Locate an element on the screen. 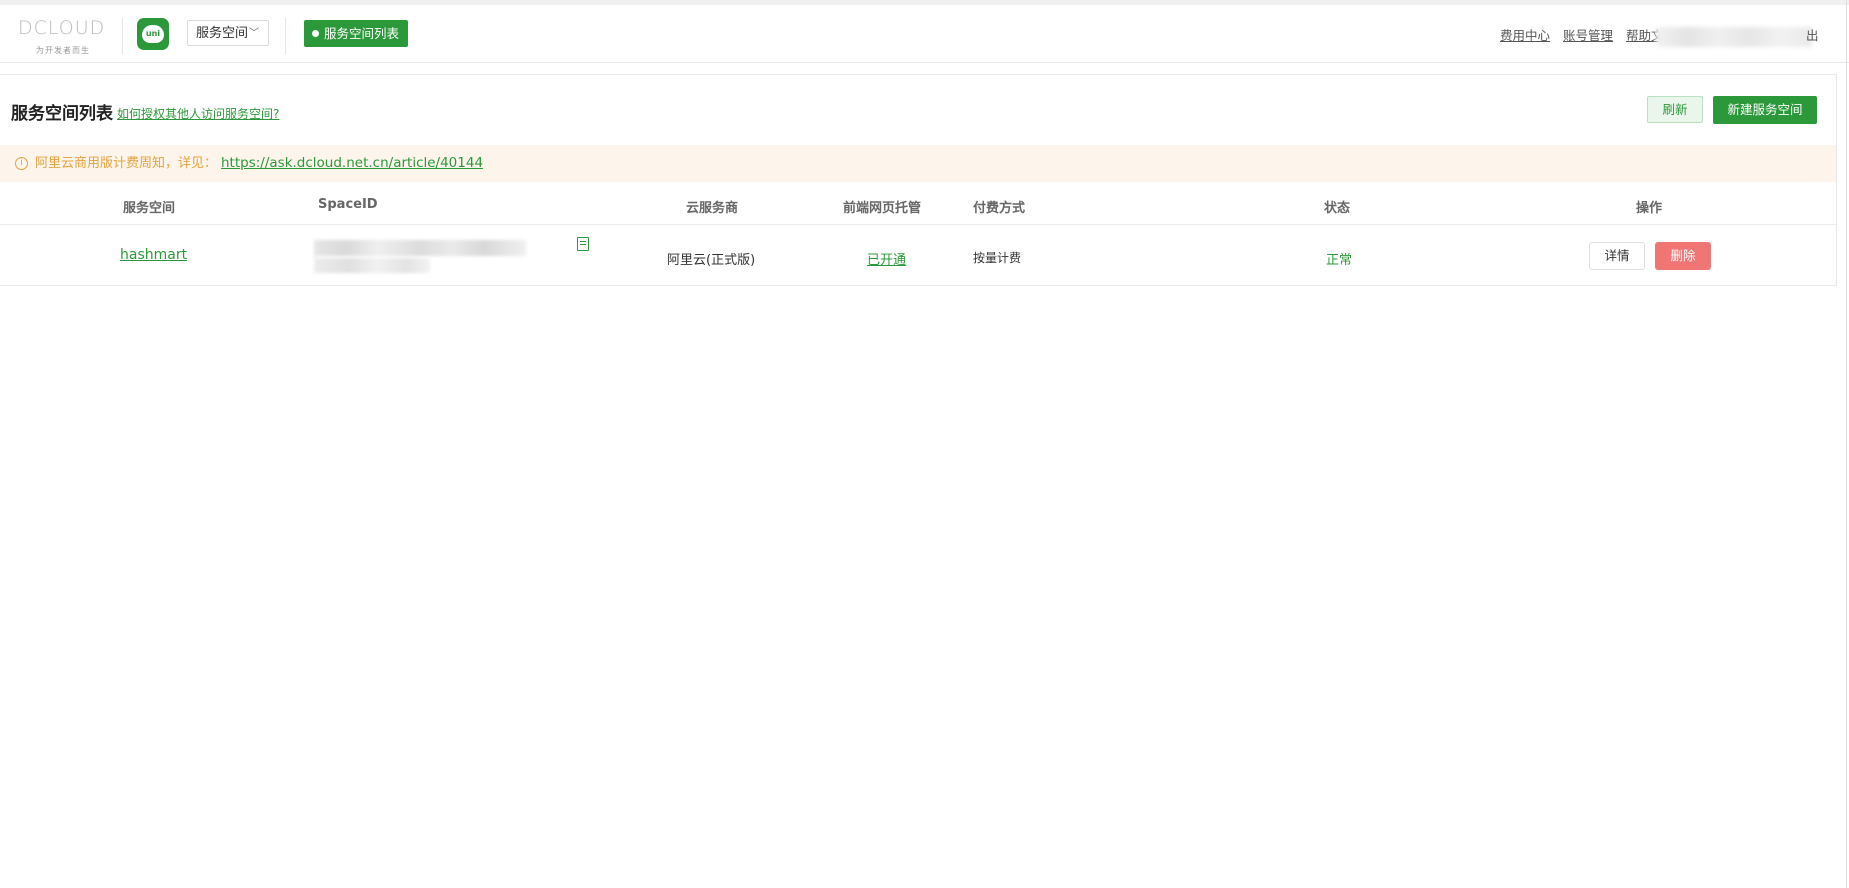  uni-label: uni is located at coordinates (153, 33).